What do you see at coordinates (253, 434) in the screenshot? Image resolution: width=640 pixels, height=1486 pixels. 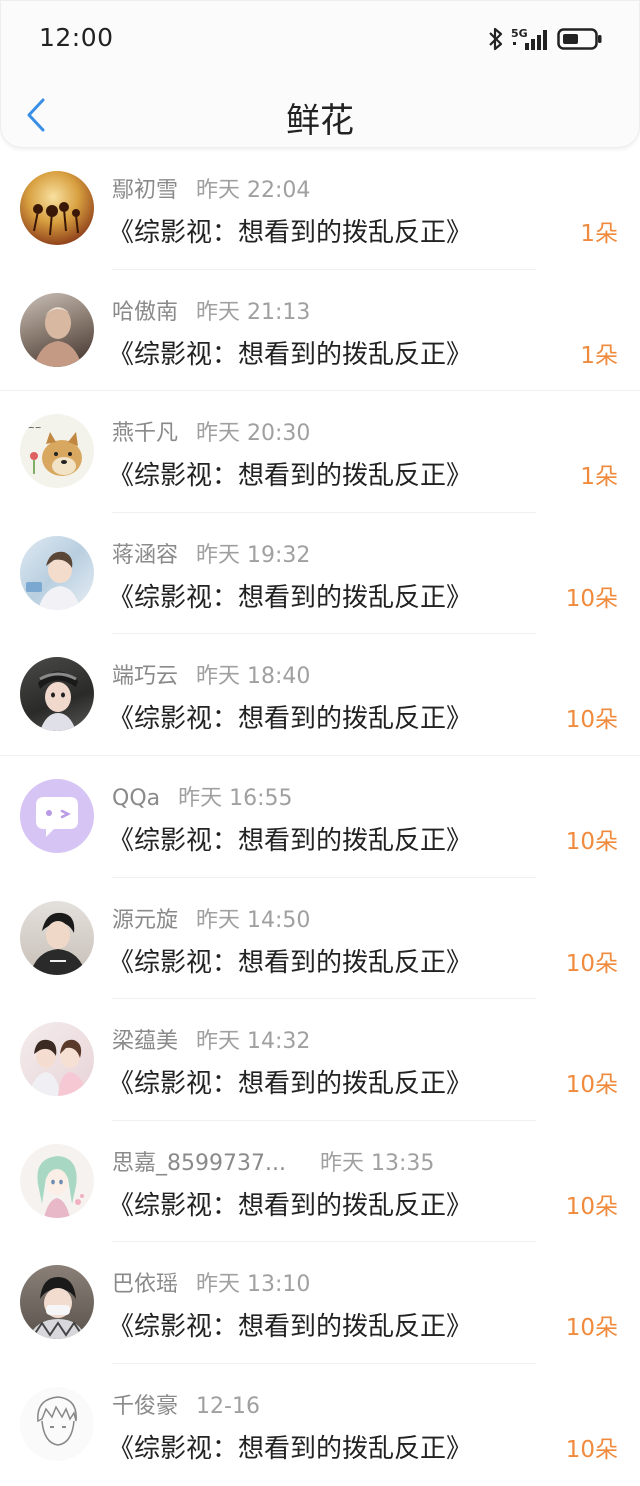 I see `timestamp: 昨天 20:30` at bounding box center [253, 434].